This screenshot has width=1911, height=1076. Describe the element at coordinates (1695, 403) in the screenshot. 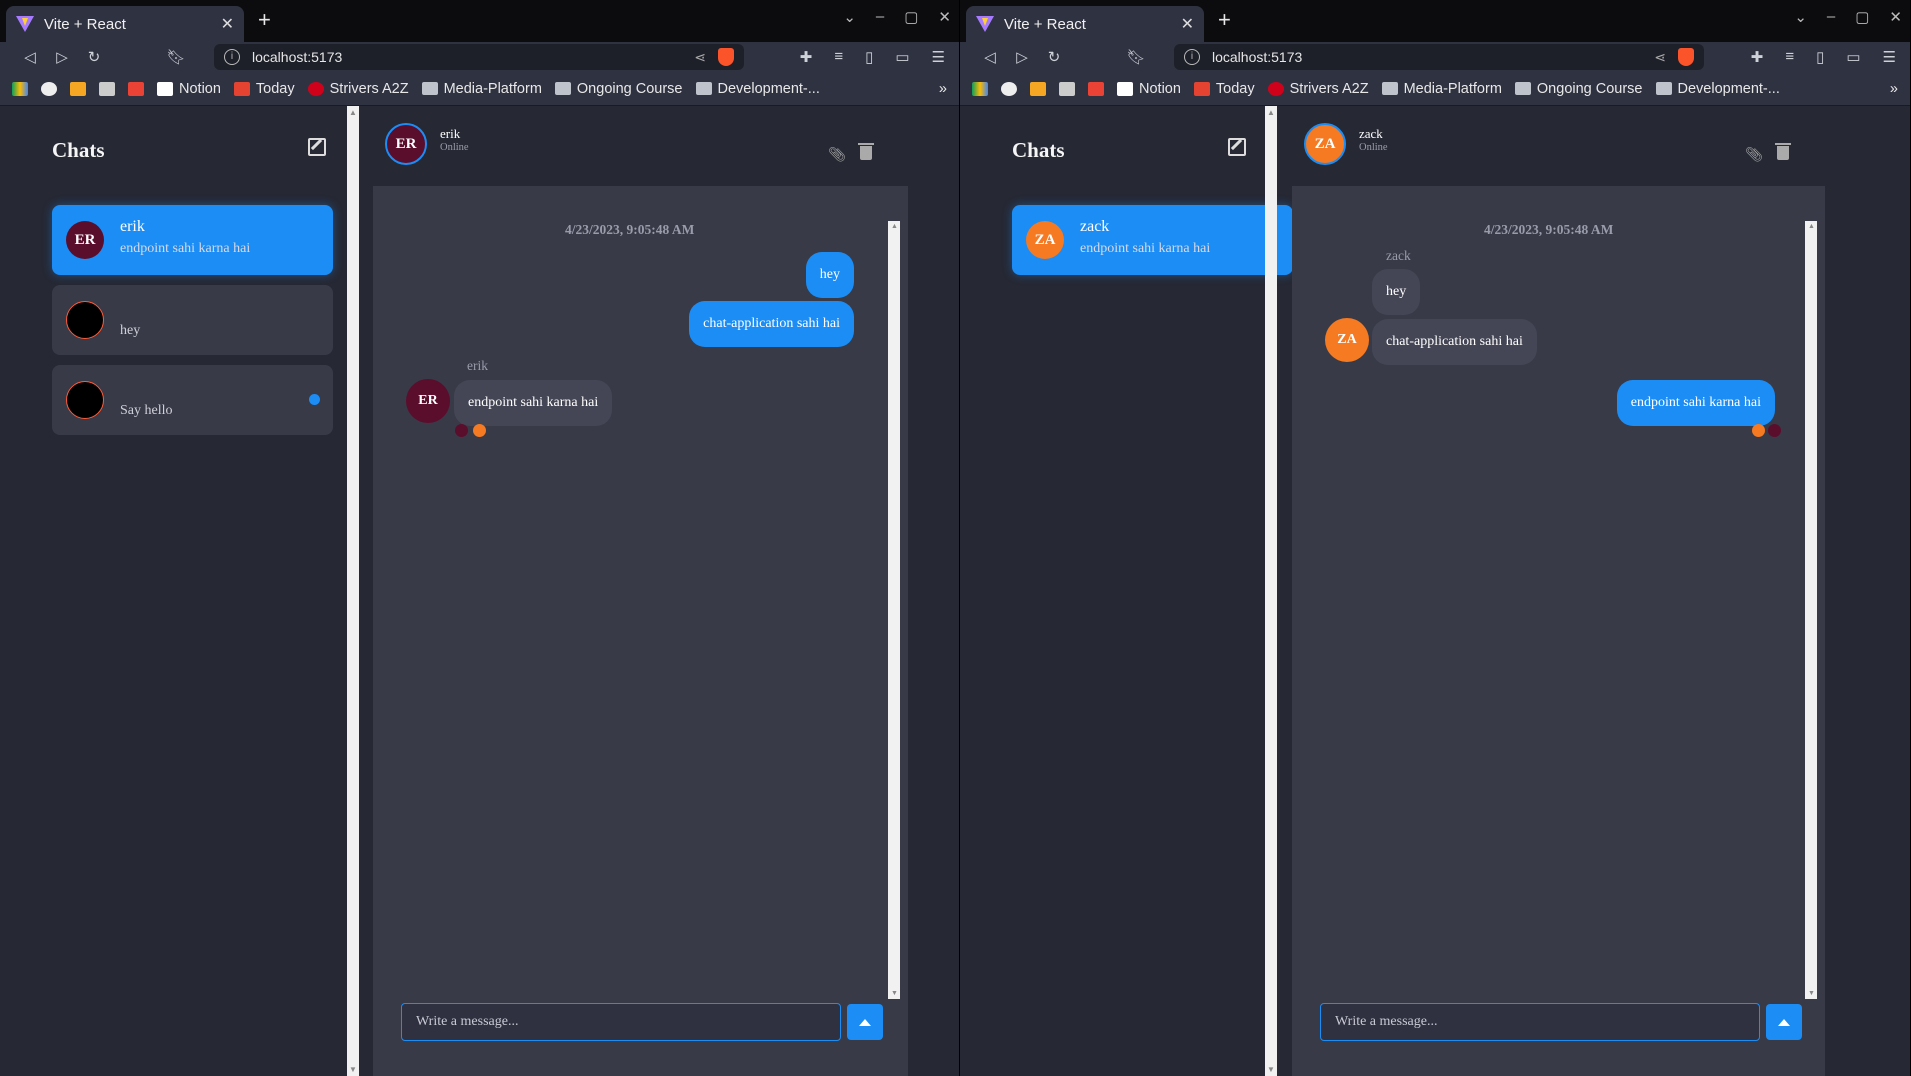

I see `message-bubble-outgoing: endpoint sahi karna hai` at that location.